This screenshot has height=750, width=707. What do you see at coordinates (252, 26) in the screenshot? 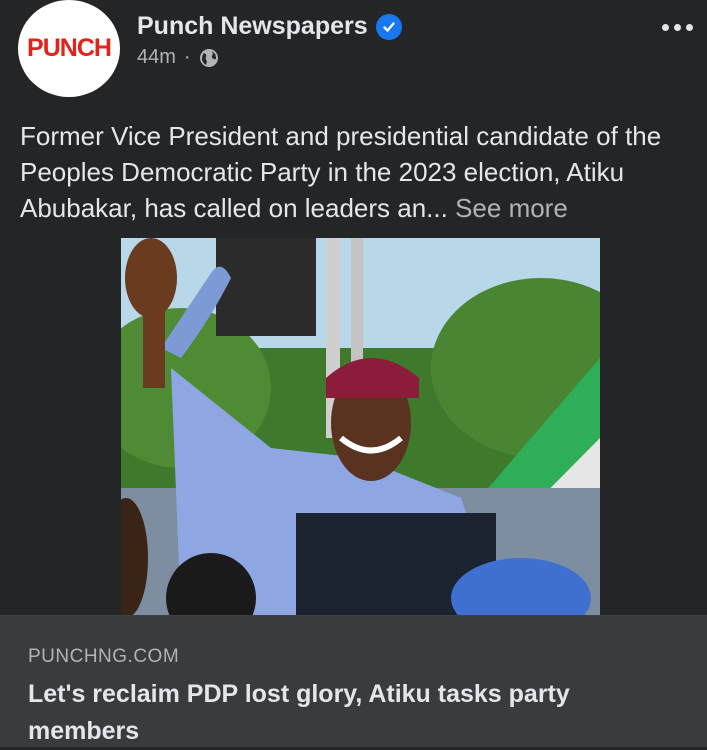
I see `page-name: Punch Newspapers` at bounding box center [252, 26].